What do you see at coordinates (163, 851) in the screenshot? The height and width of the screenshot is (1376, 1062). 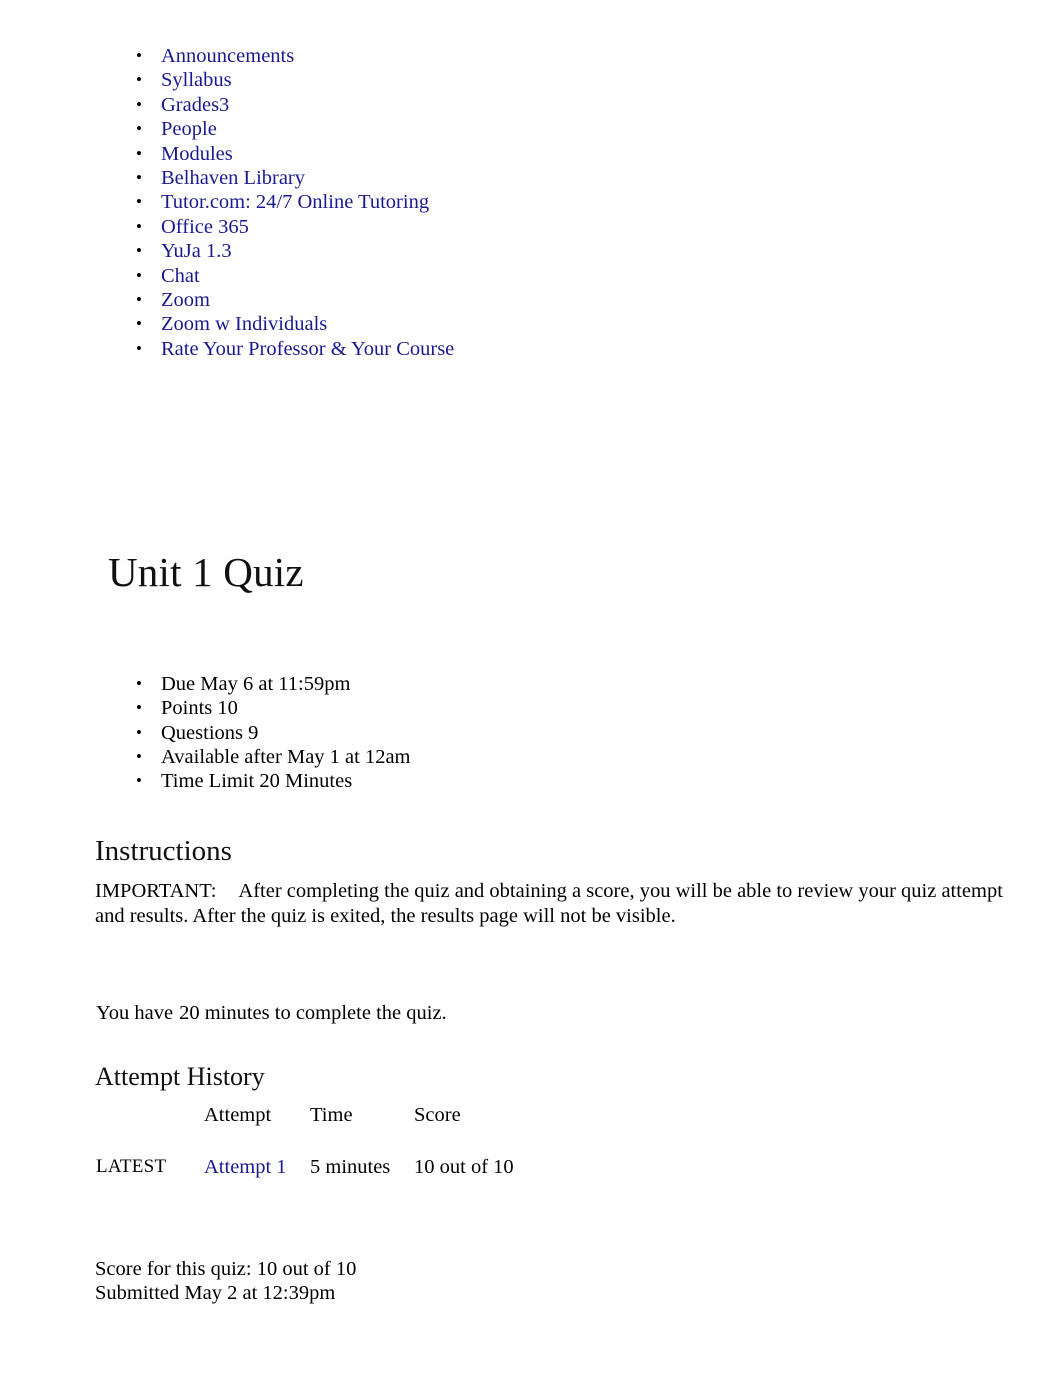 I see `instructions-heading: Instructions` at bounding box center [163, 851].